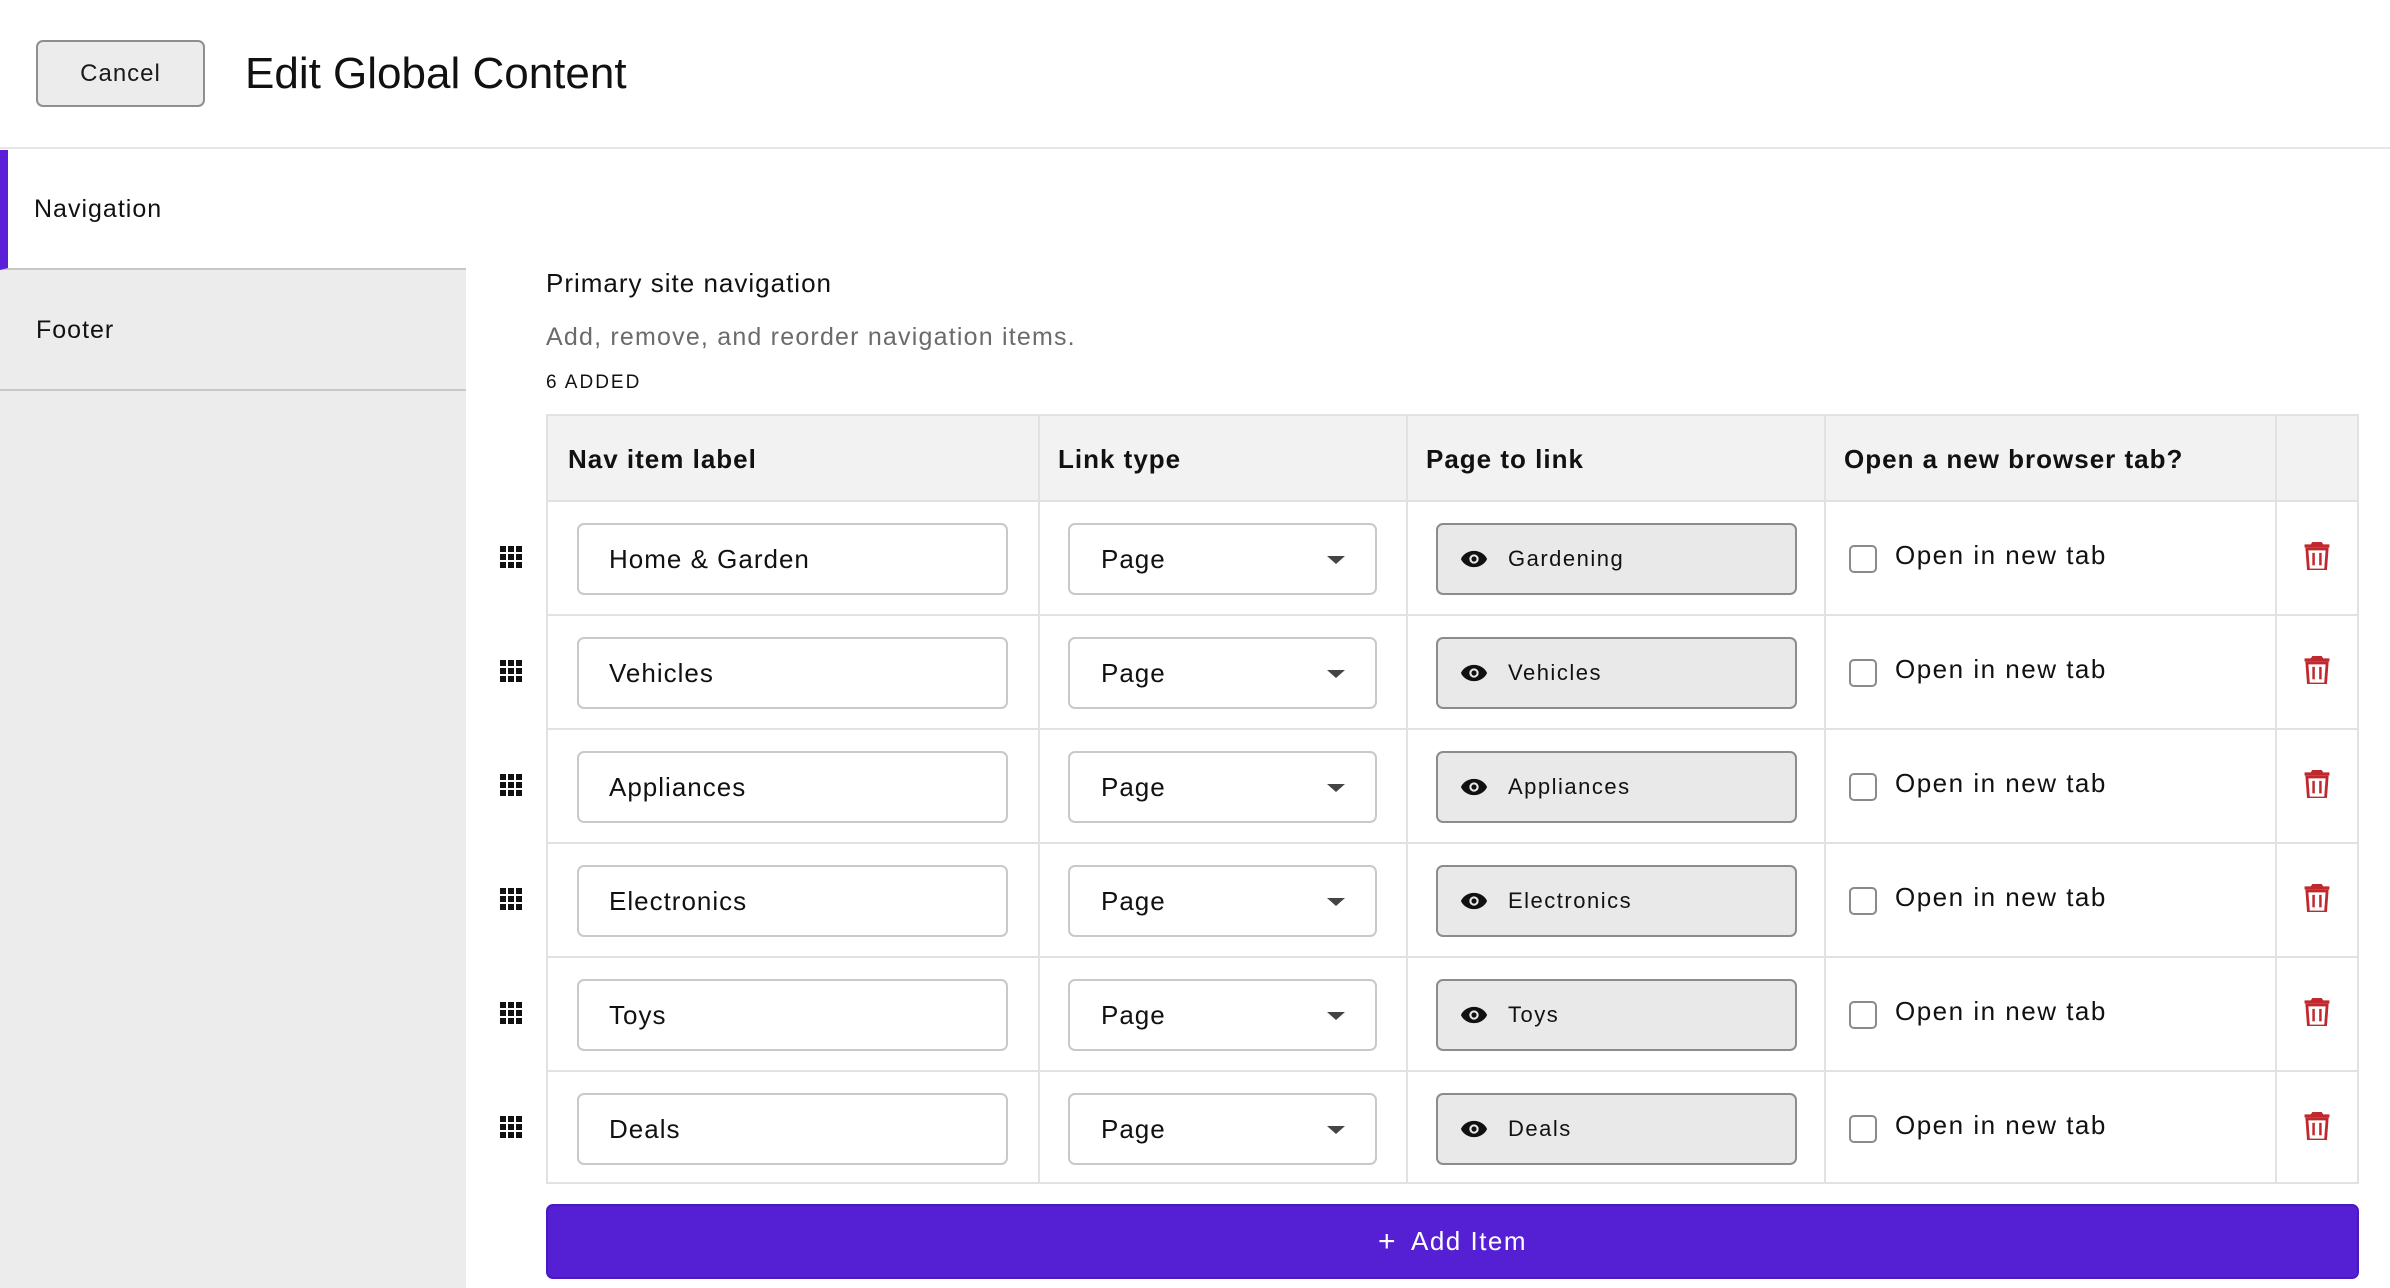  I want to click on cancel-button: Cancel, so click(120, 73).